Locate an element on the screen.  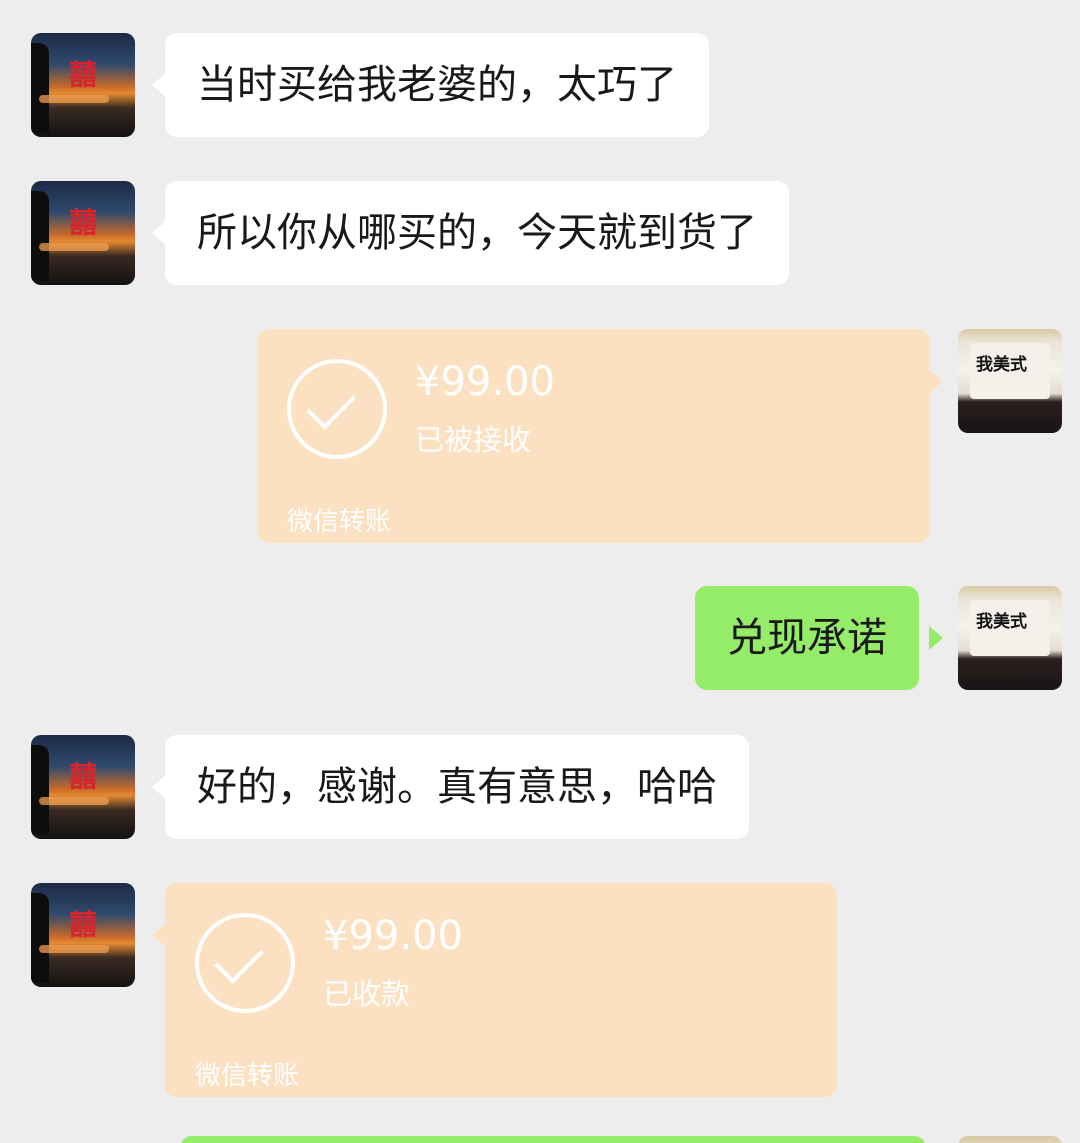
transfer-status: 已收款 is located at coordinates (367, 994).